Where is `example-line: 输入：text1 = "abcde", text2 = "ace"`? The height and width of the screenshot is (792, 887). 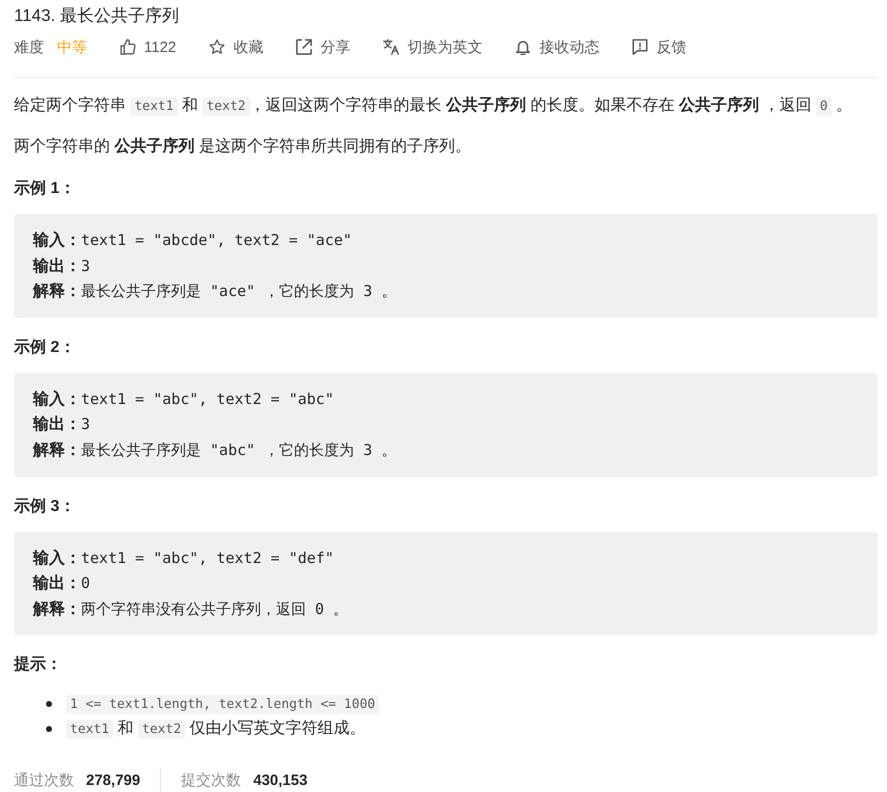 example-line: 输入：text1 = "abcde", text2 = "ace" is located at coordinates (193, 240).